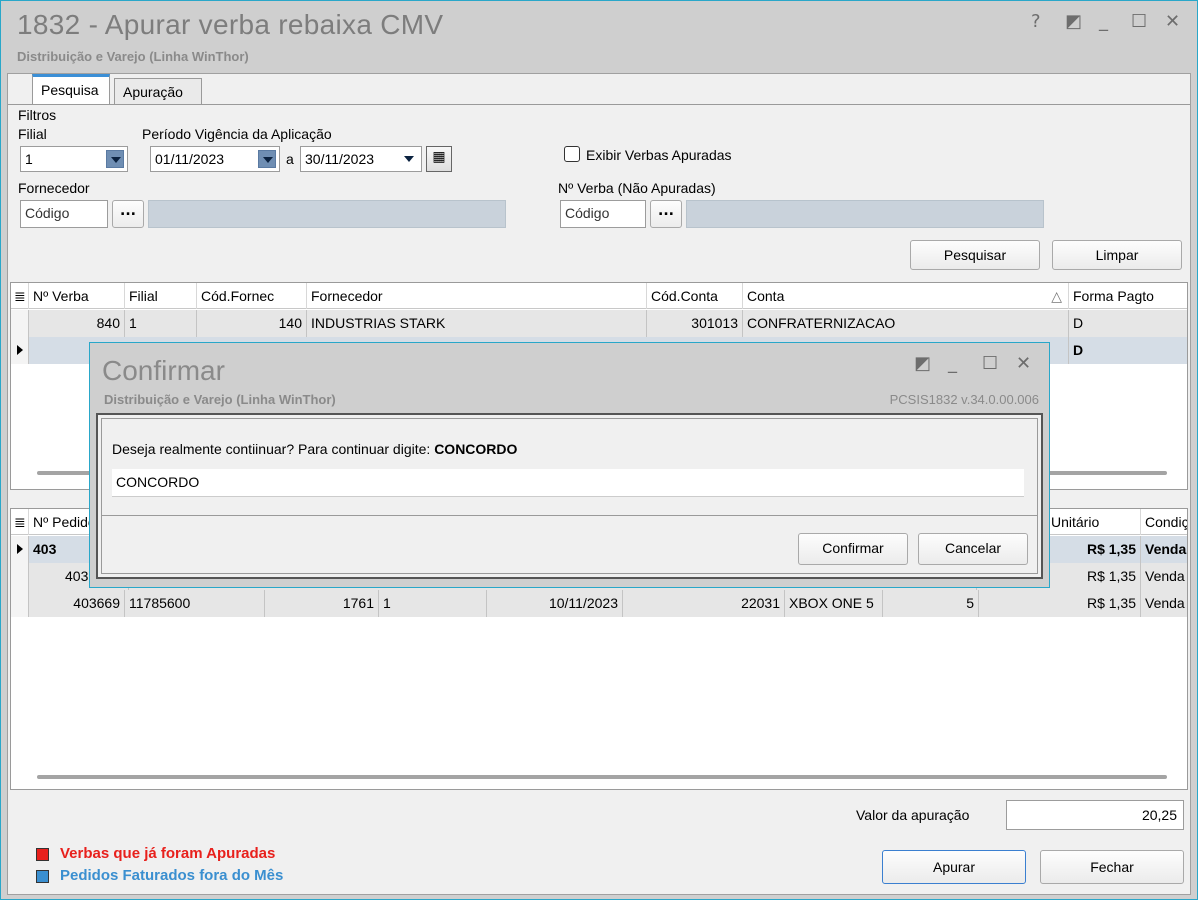 The height and width of the screenshot is (900, 1198). Describe the element at coordinates (477, 323) in the screenshot. I see `table-cell: INDUSTRIAS STARK` at that location.